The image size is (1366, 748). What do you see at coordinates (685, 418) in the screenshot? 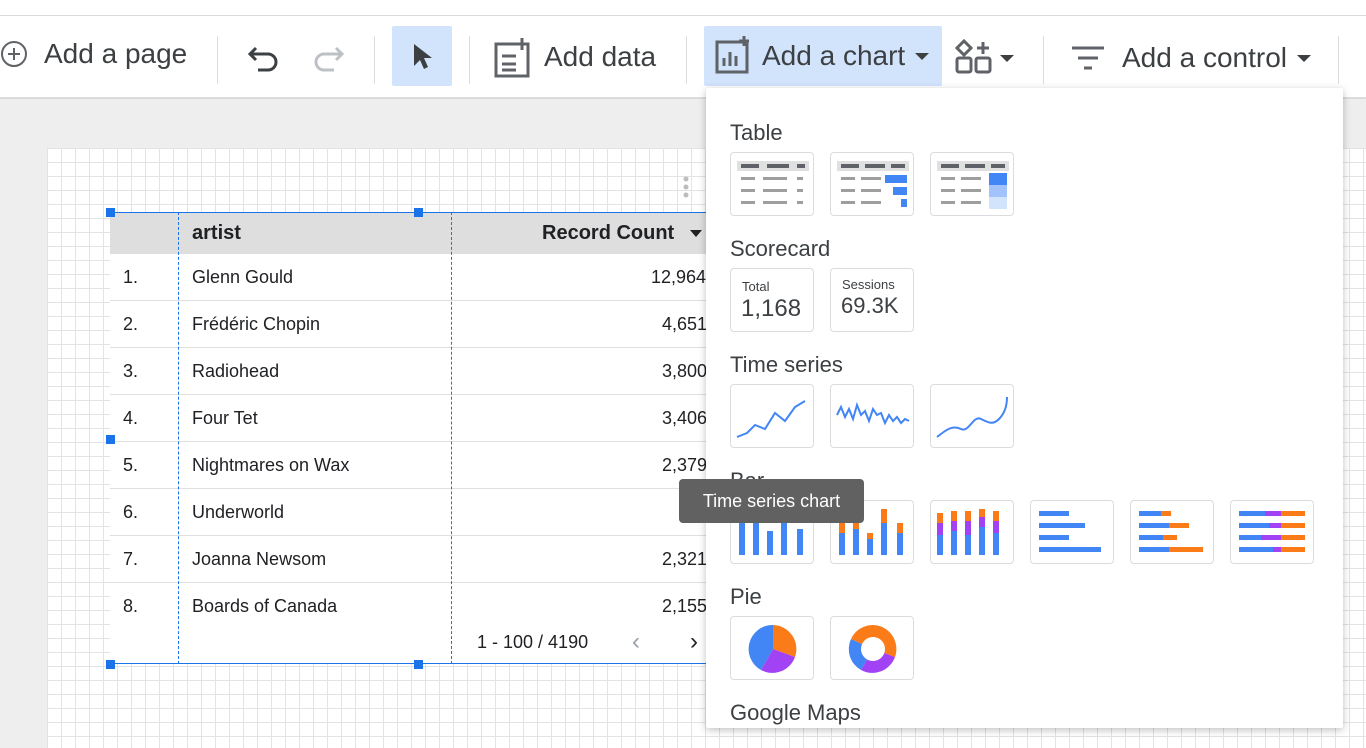
I see `row-count: 3,406` at bounding box center [685, 418].